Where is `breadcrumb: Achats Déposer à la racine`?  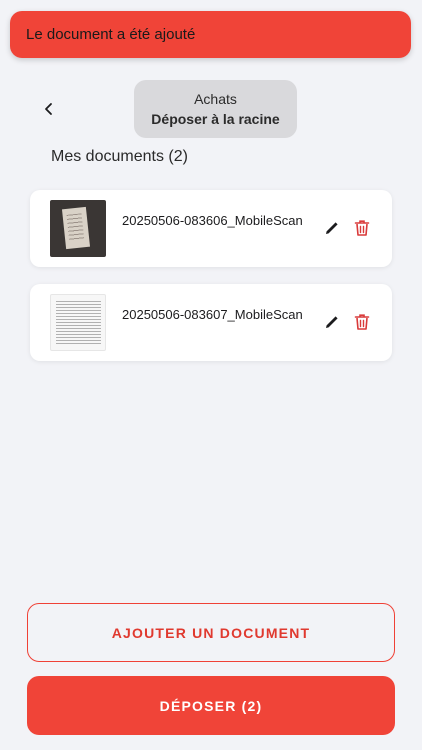 breadcrumb: Achats Déposer à la racine is located at coordinates (215, 109).